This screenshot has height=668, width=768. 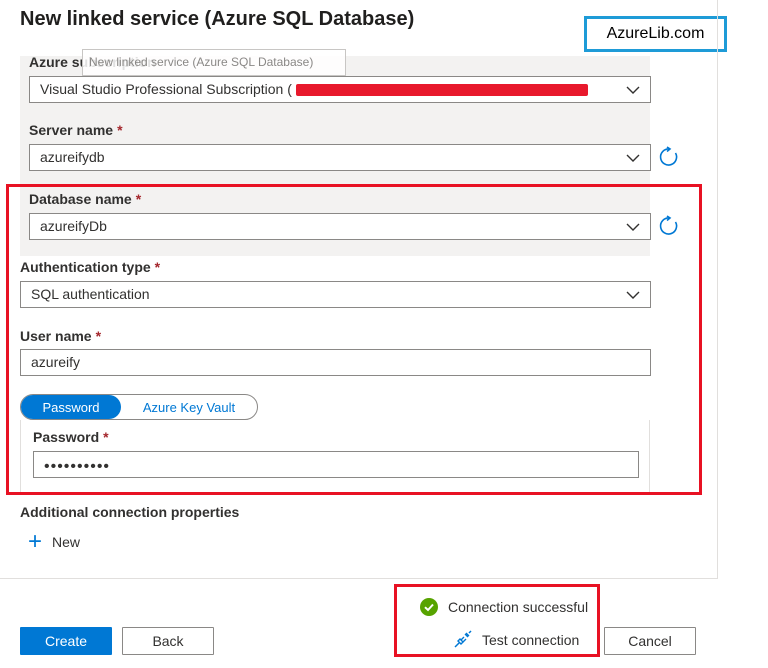 I want to click on server-dropdown: azureifydb, so click(x=340, y=157).